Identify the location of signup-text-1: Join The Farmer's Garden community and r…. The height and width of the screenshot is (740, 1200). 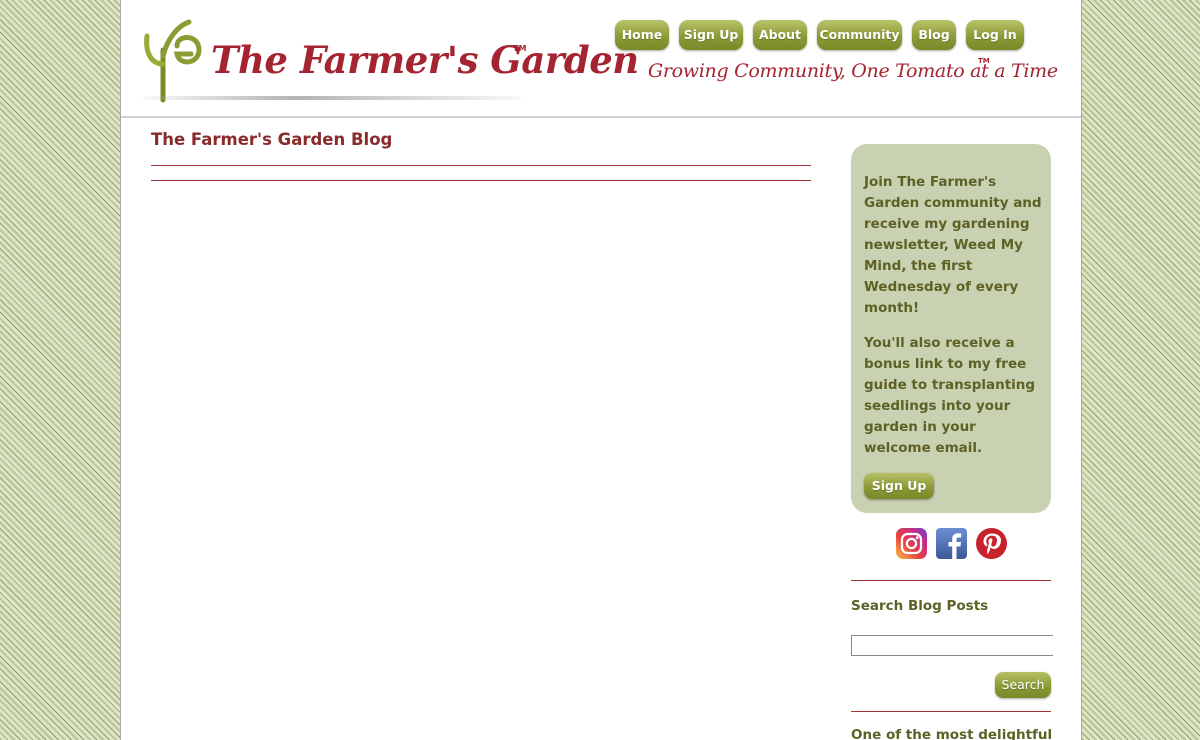
(953, 245).